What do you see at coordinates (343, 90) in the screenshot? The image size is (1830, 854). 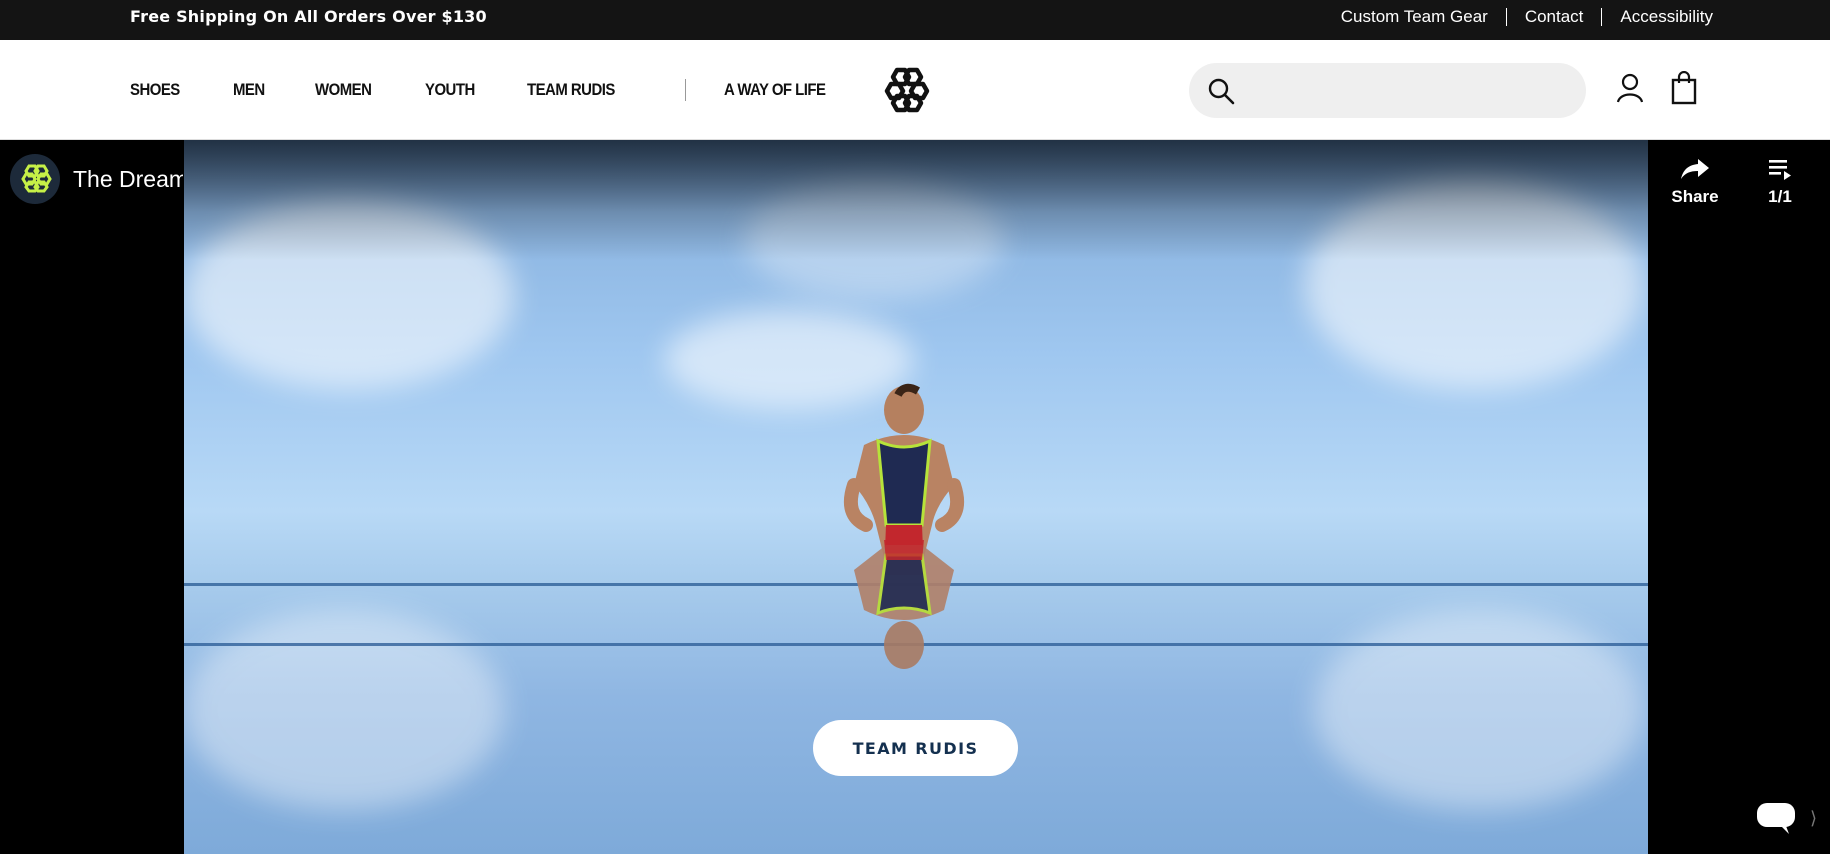 I see `nav-item-women: WOMEN` at bounding box center [343, 90].